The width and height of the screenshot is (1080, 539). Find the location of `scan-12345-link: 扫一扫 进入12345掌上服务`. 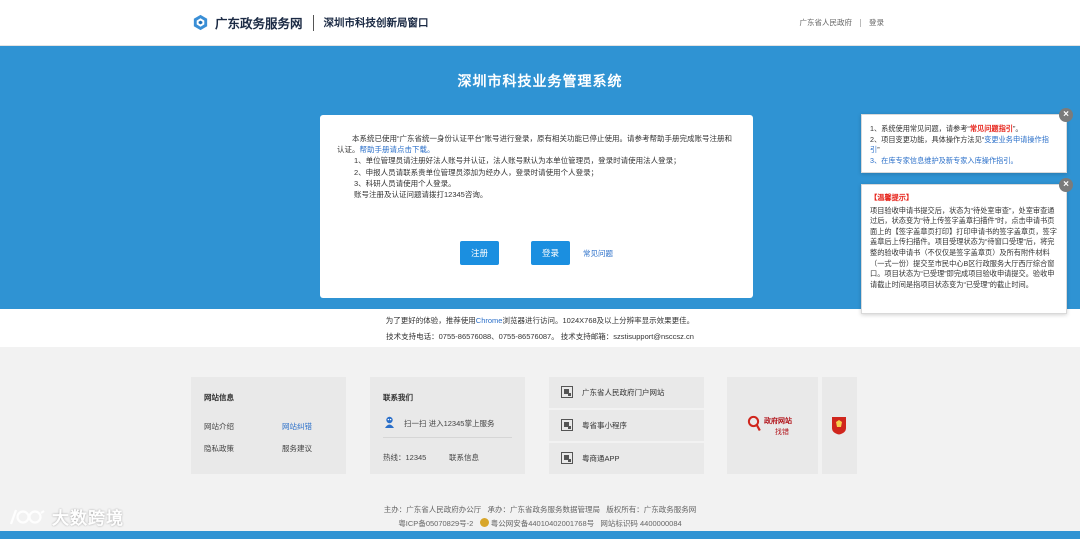

scan-12345-link: 扫一扫 进入12345掌上服务 is located at coordinates (449, 423).